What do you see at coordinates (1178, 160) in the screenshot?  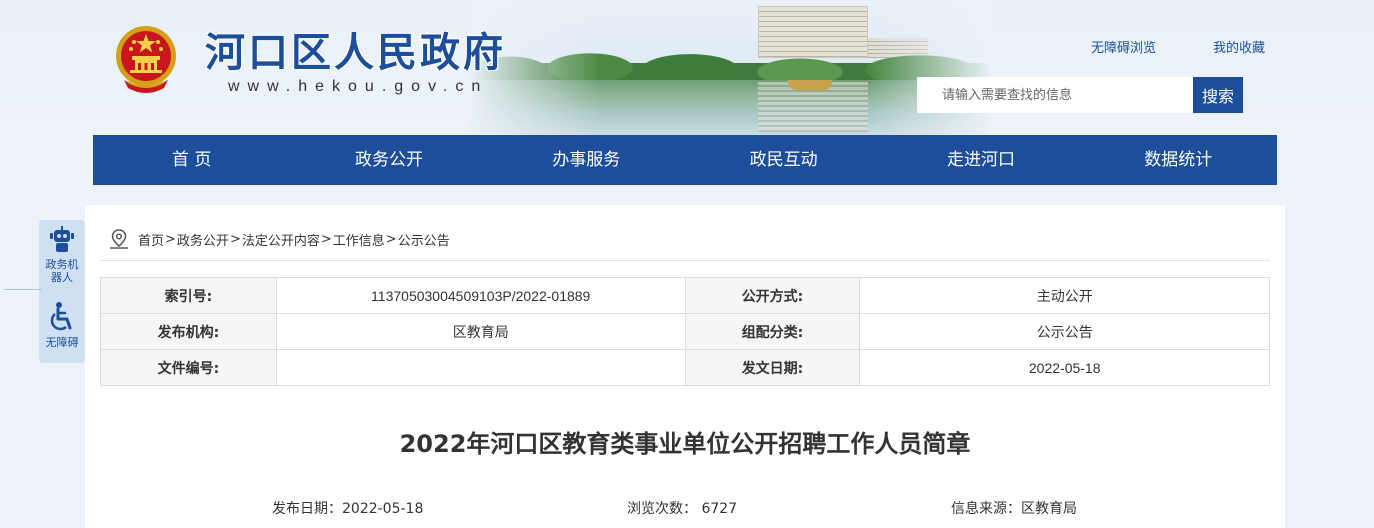 I see `nav-statistics: 数据统计` at bounding box center [1178, 160].